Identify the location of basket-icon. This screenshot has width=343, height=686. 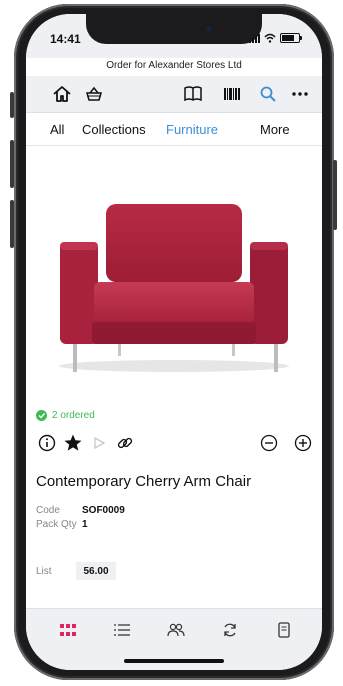
(94, 94).